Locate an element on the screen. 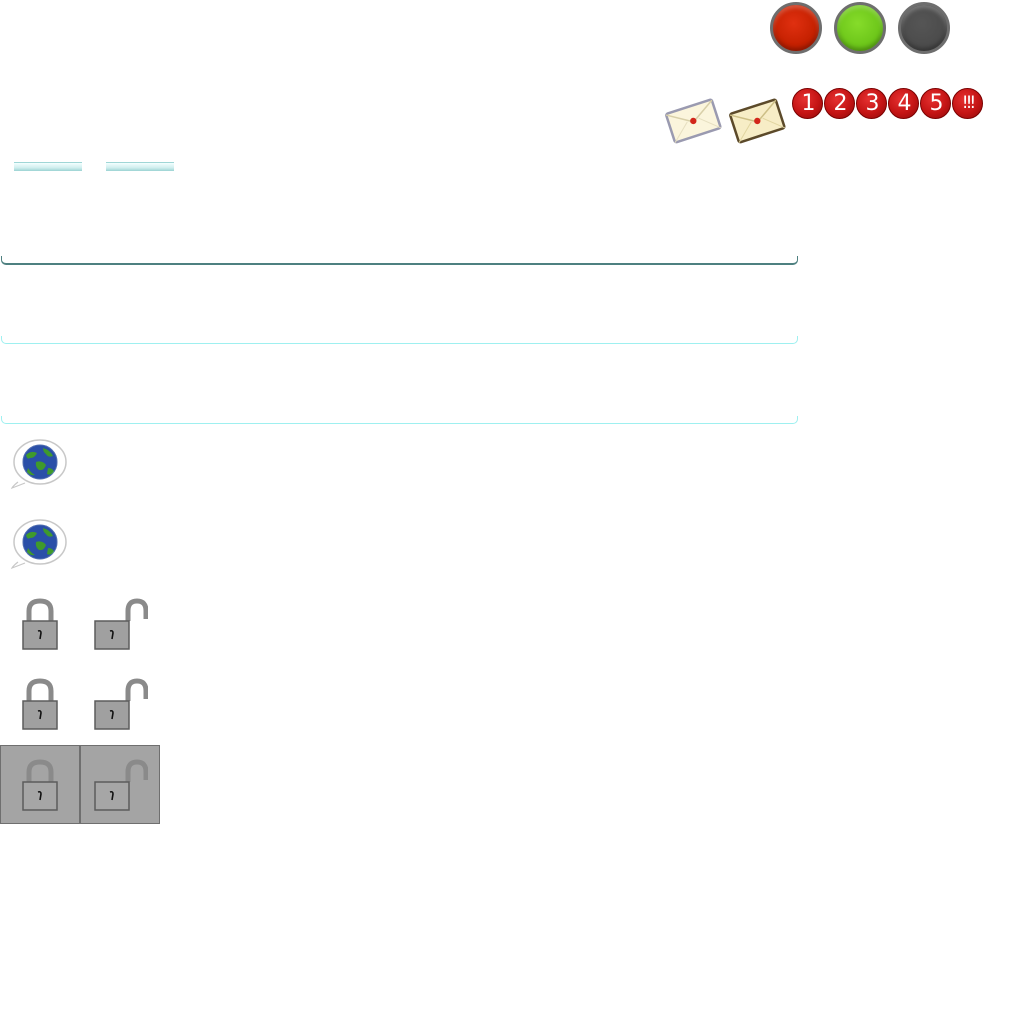  envelope-unread-icon is located at coordinates (693, 120).